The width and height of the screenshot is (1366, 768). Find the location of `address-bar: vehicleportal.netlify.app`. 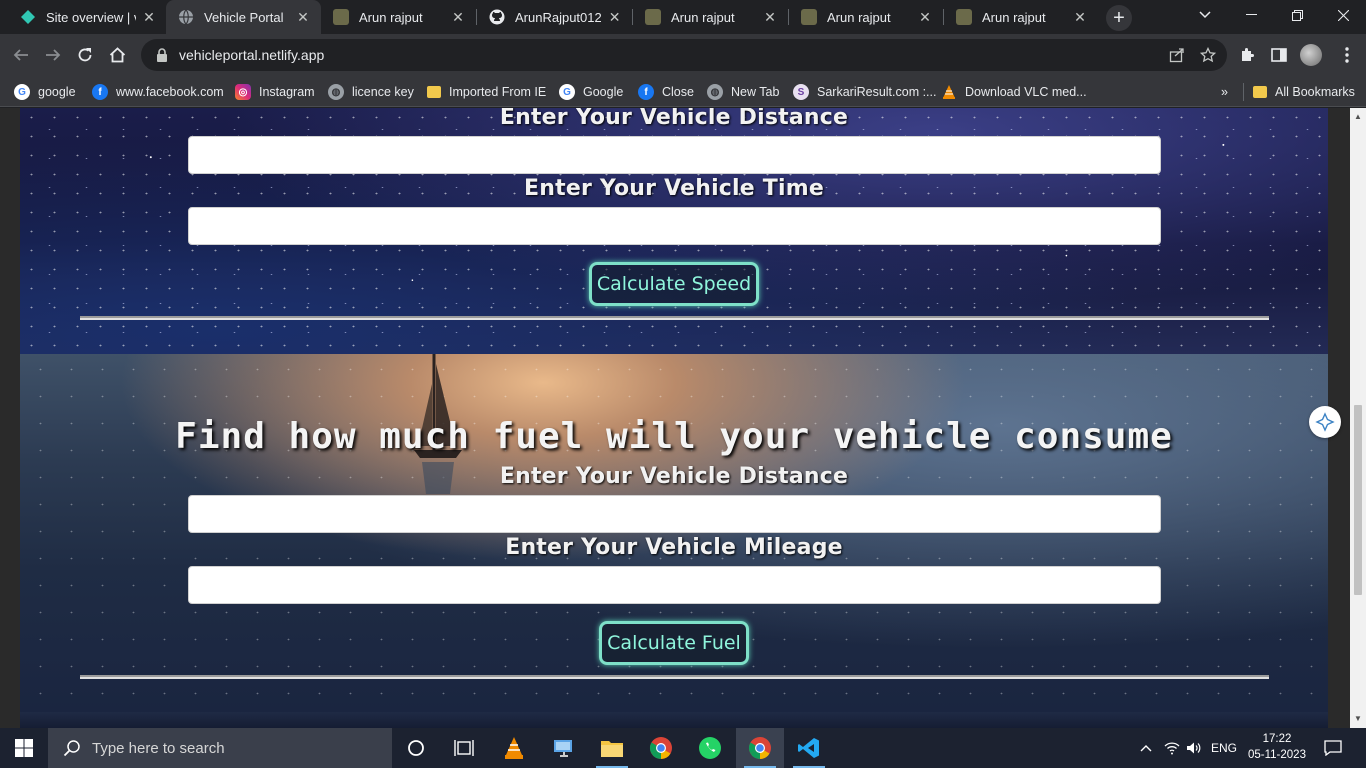

address-bar: vehicleportal.netlify.app is located at coordinates (684, 55).